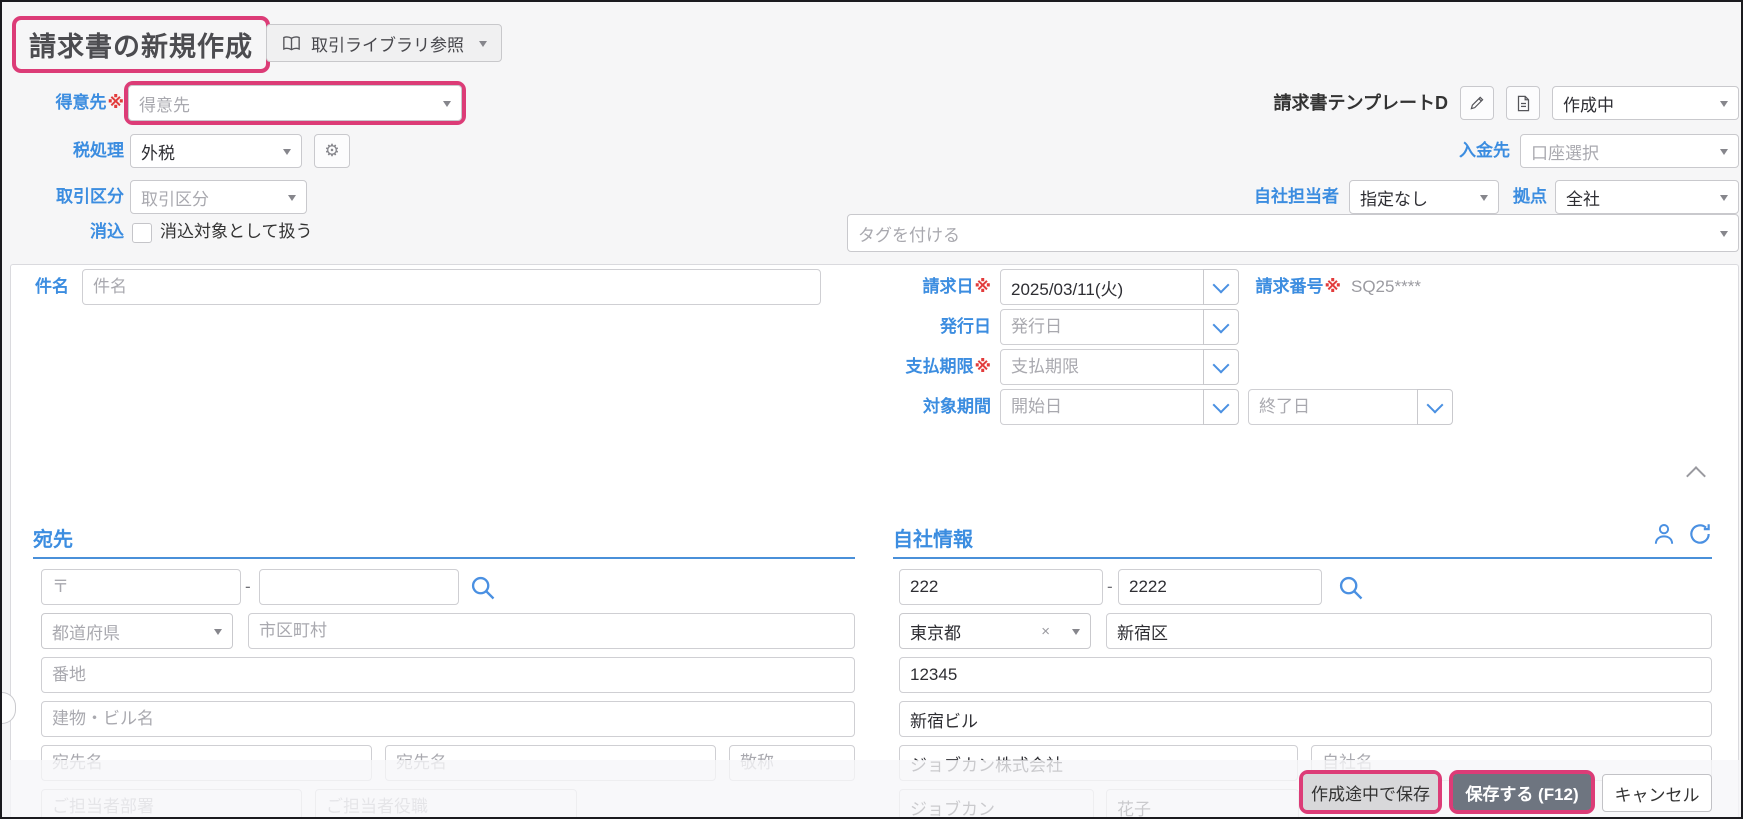 The image size is (1743, 819). Describe the element at coordinates (956, 286) in the screenshot. I see `billing-date-label: 請求日※` at that location.